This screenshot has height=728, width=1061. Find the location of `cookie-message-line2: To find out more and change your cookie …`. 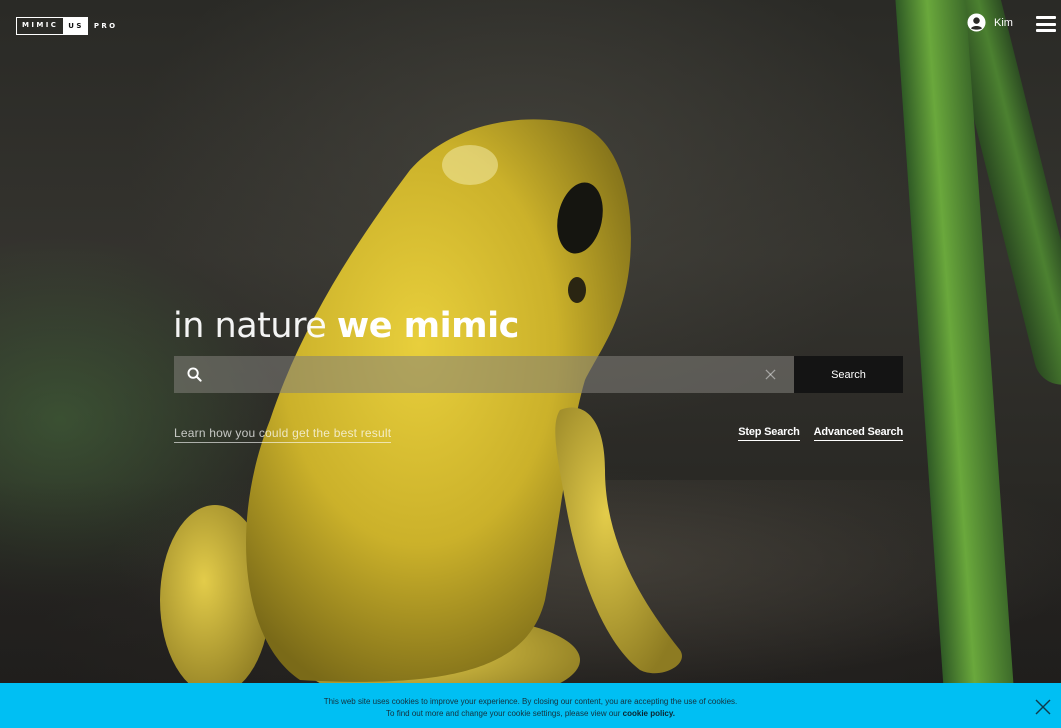

cookie-message-line2: To find out more and change your cookie … is located at coordinates (530, 714).